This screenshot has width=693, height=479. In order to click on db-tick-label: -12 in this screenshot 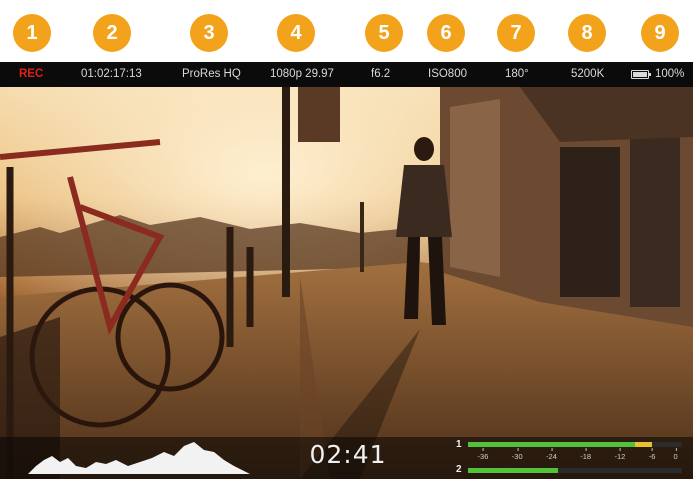, I will do `click(620, 454)`.